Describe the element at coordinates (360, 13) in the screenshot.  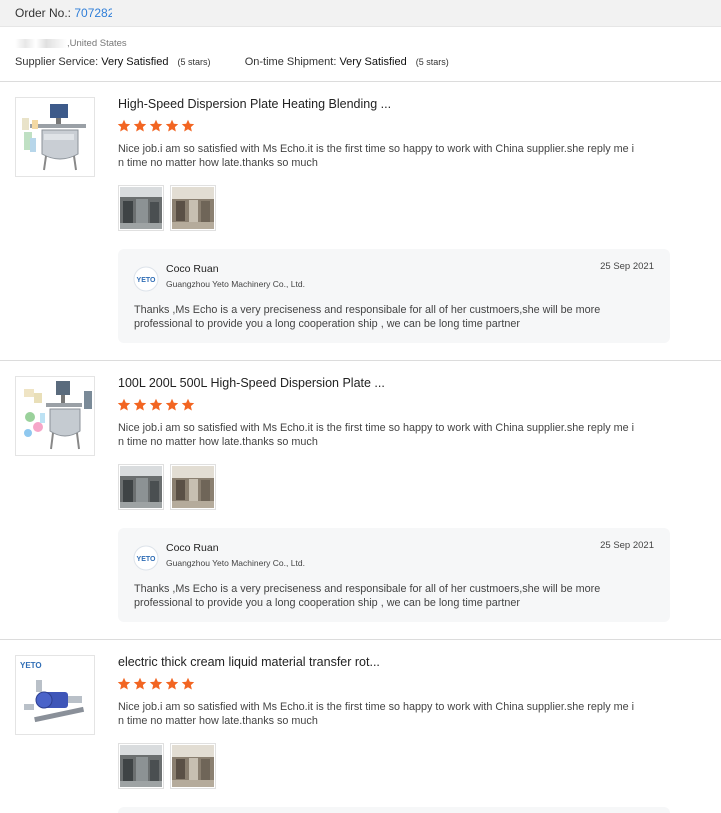
I see `order-header: Order No.: 70728263` at that location.